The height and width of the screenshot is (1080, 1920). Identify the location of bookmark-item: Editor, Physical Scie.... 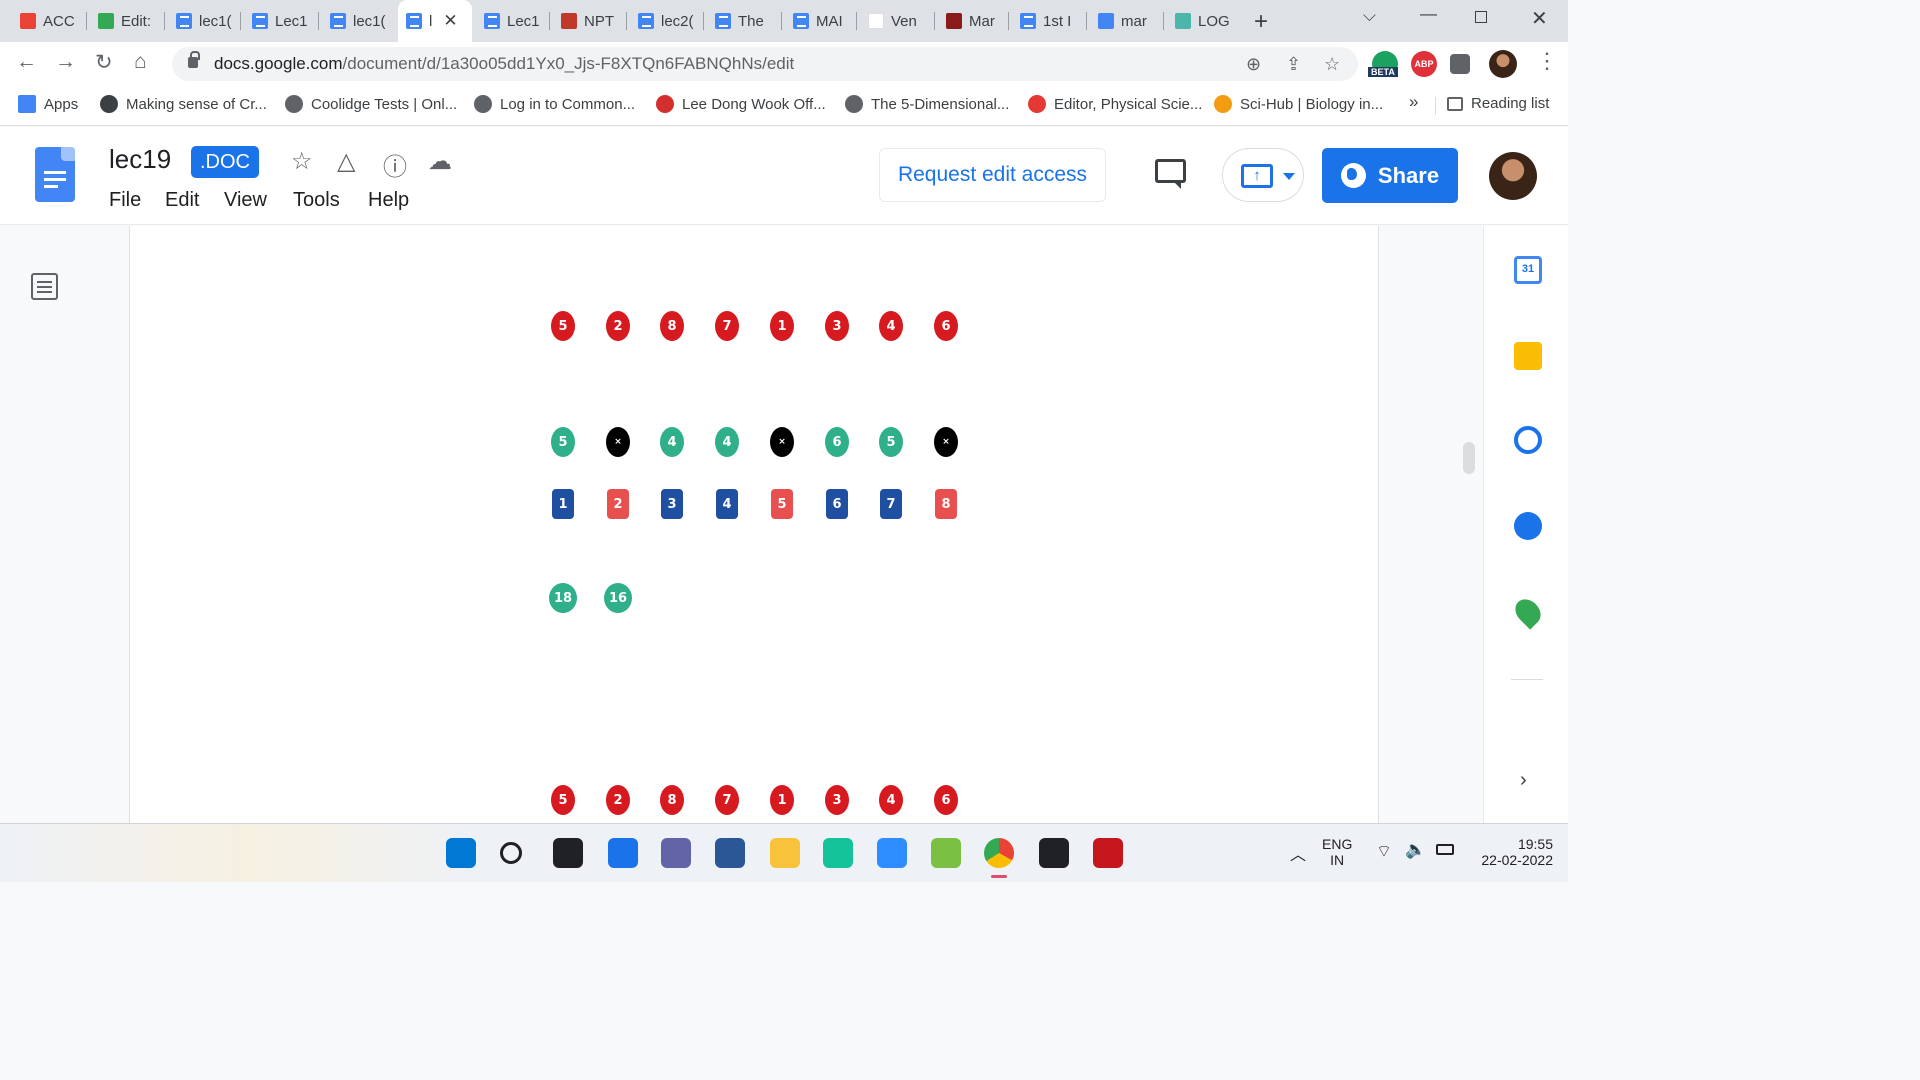
(1115, 104).